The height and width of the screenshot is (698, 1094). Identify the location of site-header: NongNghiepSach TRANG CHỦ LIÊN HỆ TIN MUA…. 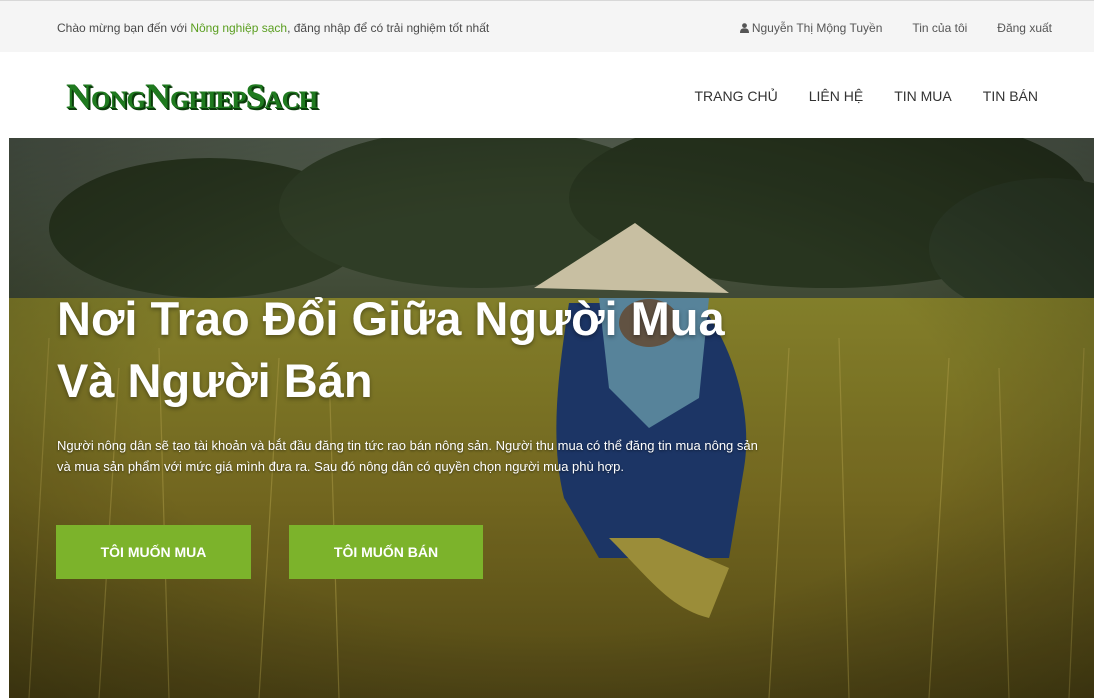
(547, 95).